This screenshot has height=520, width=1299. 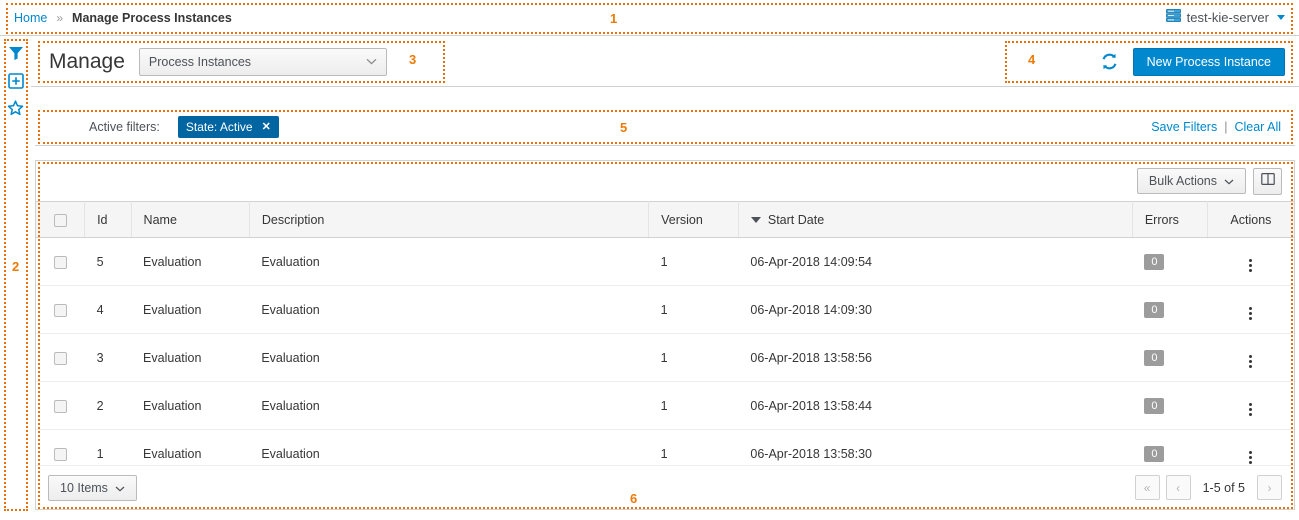 I want to click on pagination: « ‹ 1-5 of 5 ›, so click(x=1208, y=487).